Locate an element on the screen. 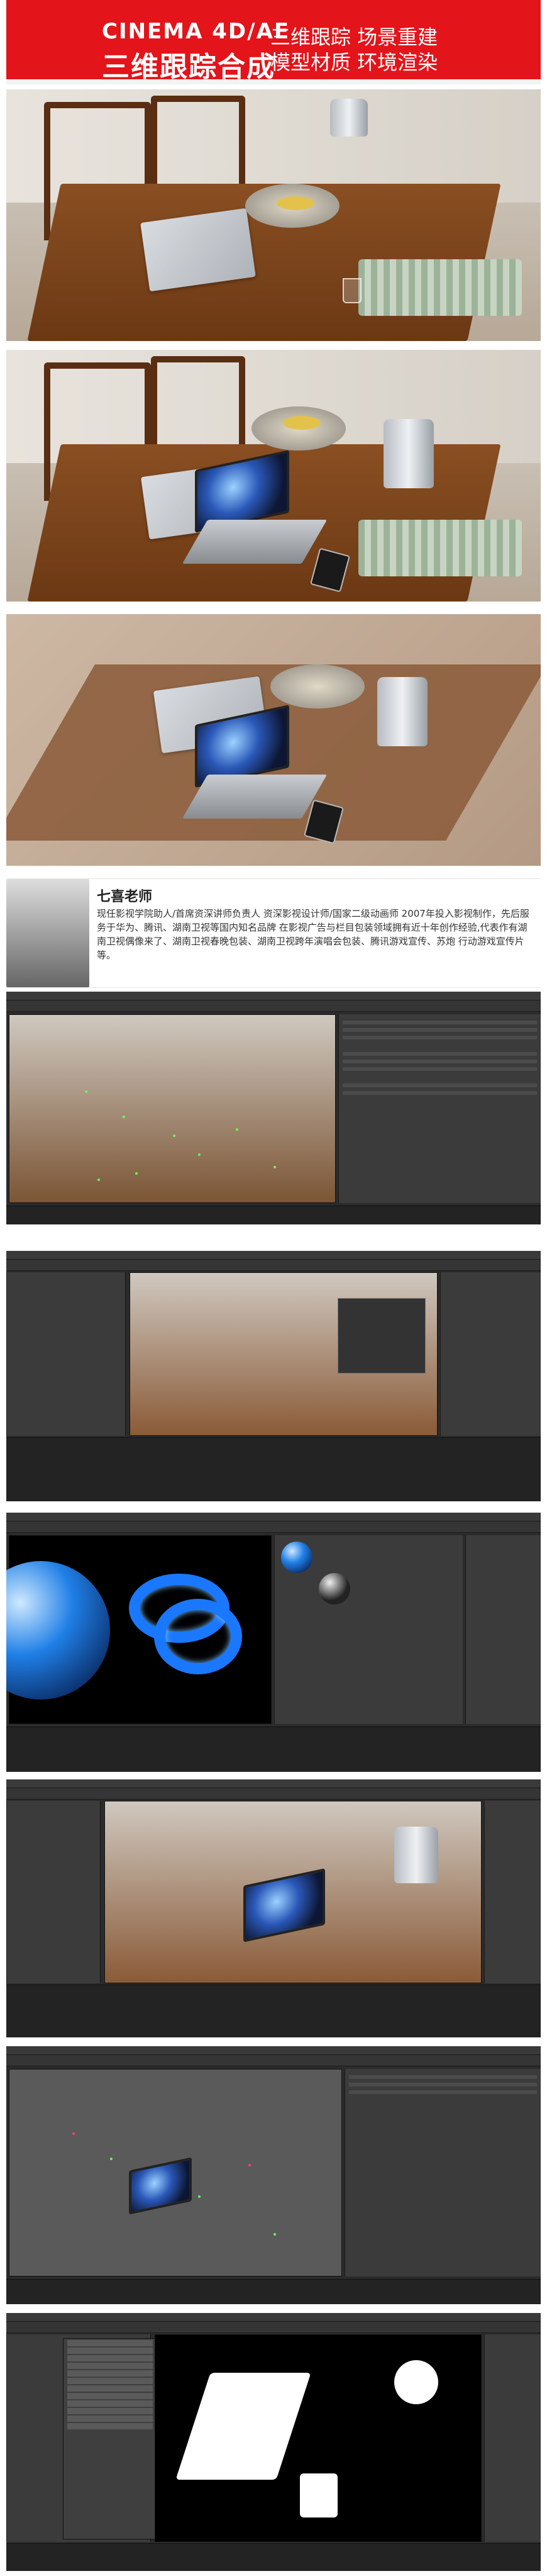 Image resolution: width=547 pixels, height=2576 pixels. screenshot-c4d-point-cloud is located at coordinates (273, 2175).